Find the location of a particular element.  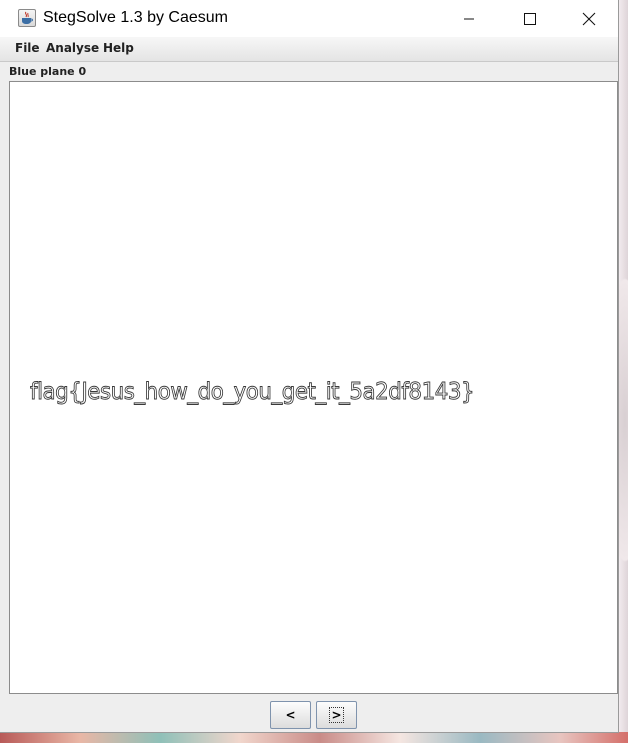

close-icon is located at coordinates (589, 18).